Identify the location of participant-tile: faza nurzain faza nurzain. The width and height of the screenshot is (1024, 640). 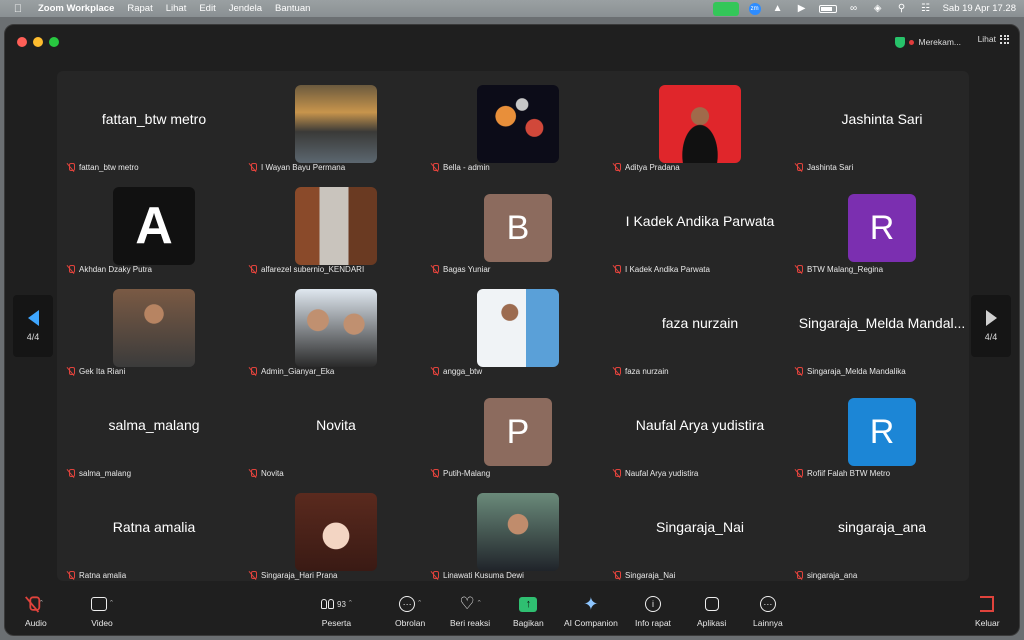
(700, 330).